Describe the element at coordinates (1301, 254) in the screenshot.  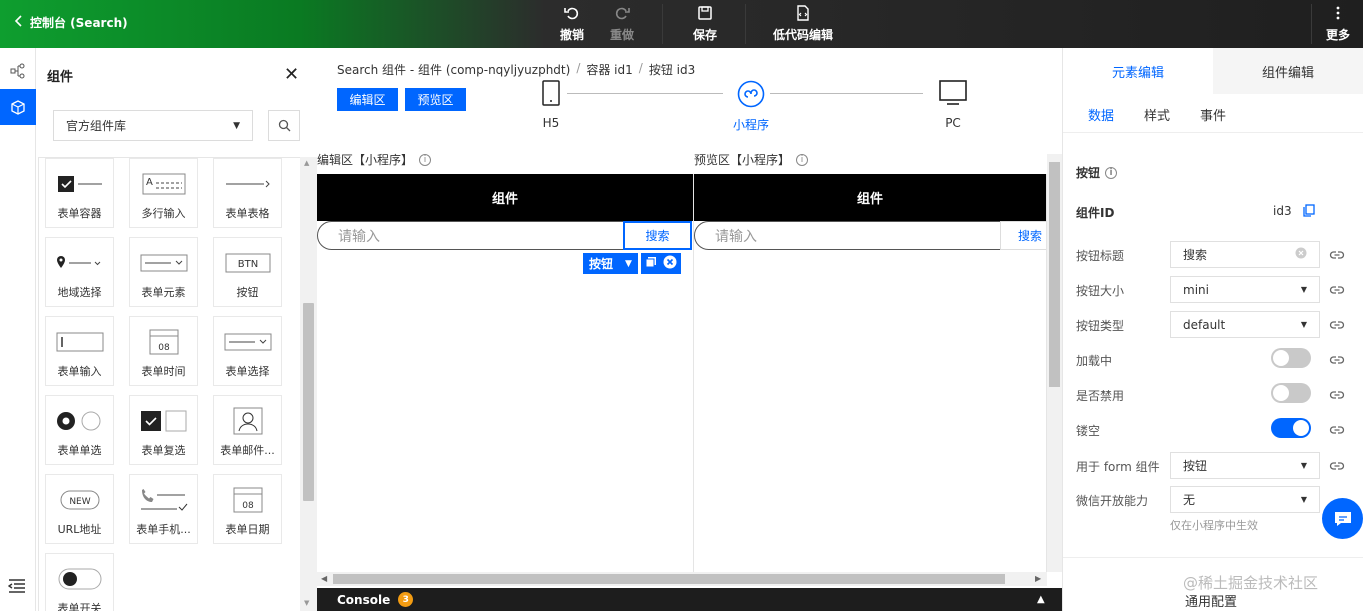
I see `clear-icon` at that location.